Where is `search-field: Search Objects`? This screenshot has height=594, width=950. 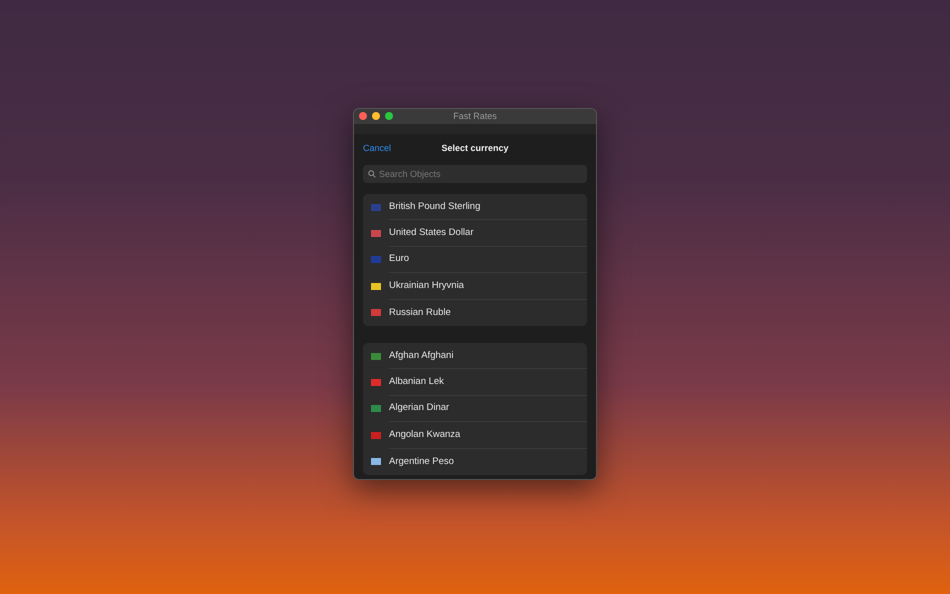
search-field: Search Objects is located at coordinates (475, 174).